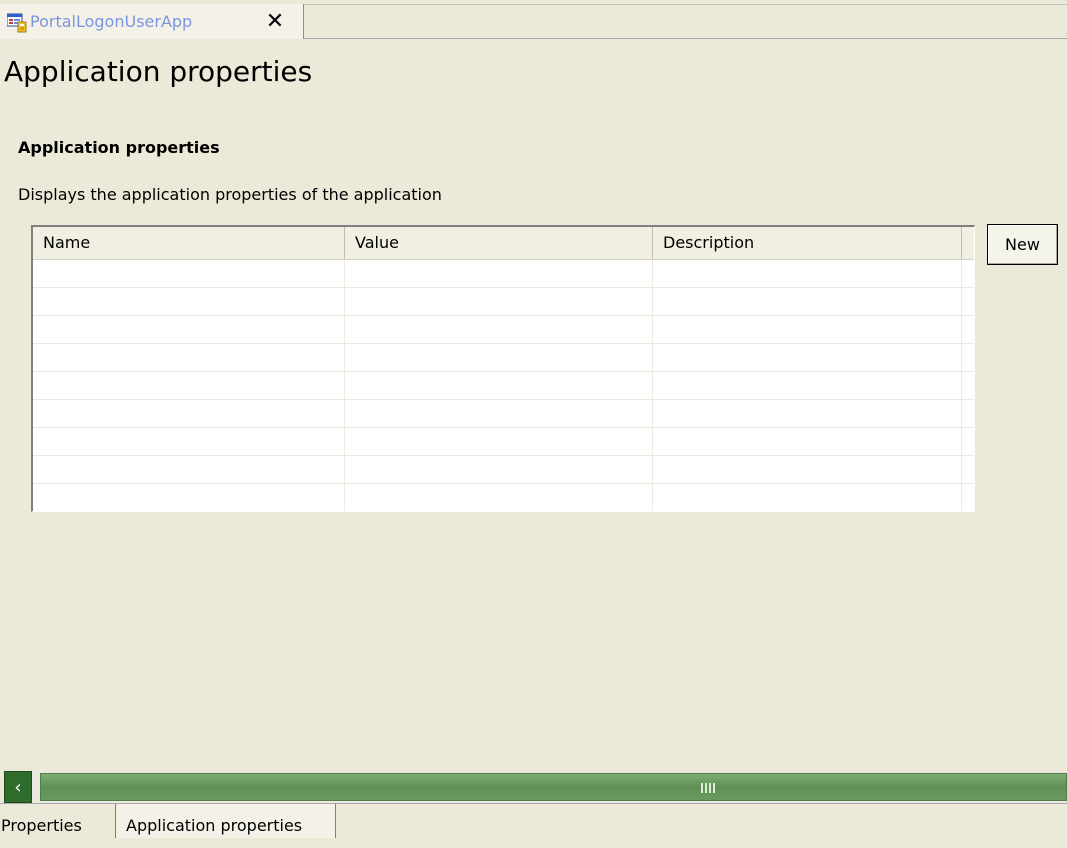 The image size is (1067, 848). Describe the element at coordinates (807, 243) in the screenshot. I see `column-header-description: Description` at that location.